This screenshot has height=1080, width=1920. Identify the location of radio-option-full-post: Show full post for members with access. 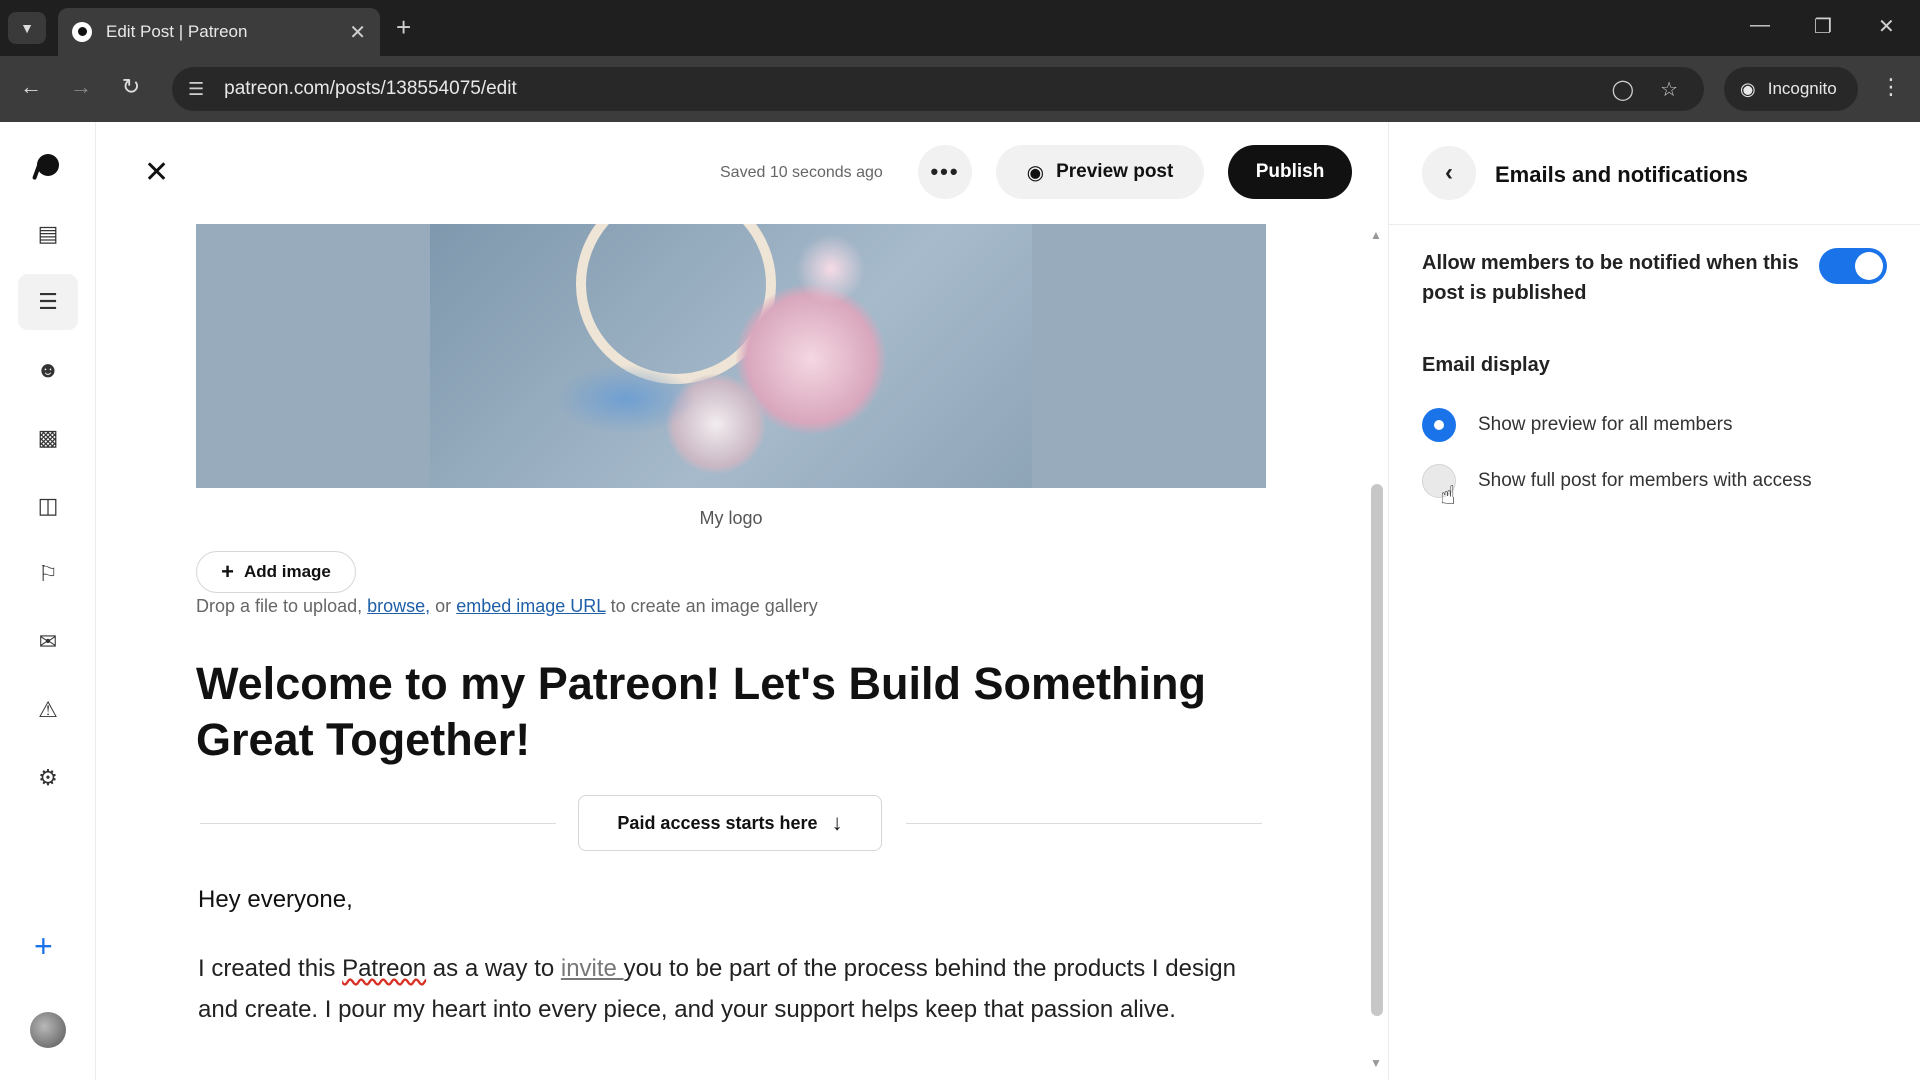
(1617, 481).